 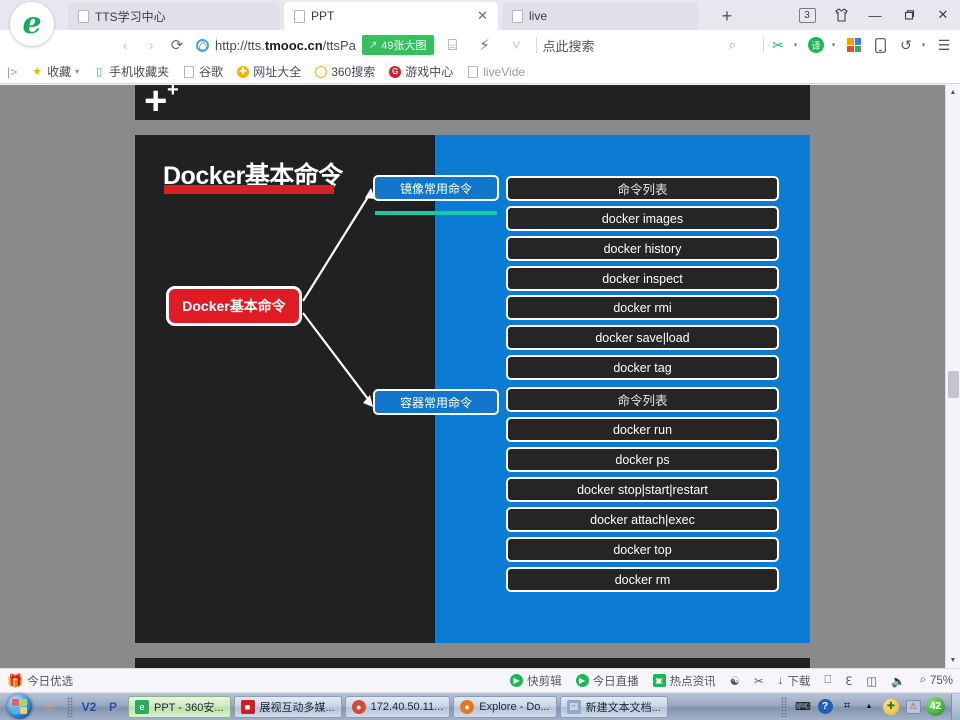 What do you see at coordinates (797, 45) in the screenshot?
I see `scissors-caret-icon: ▾` at bounding box center [797, 45].